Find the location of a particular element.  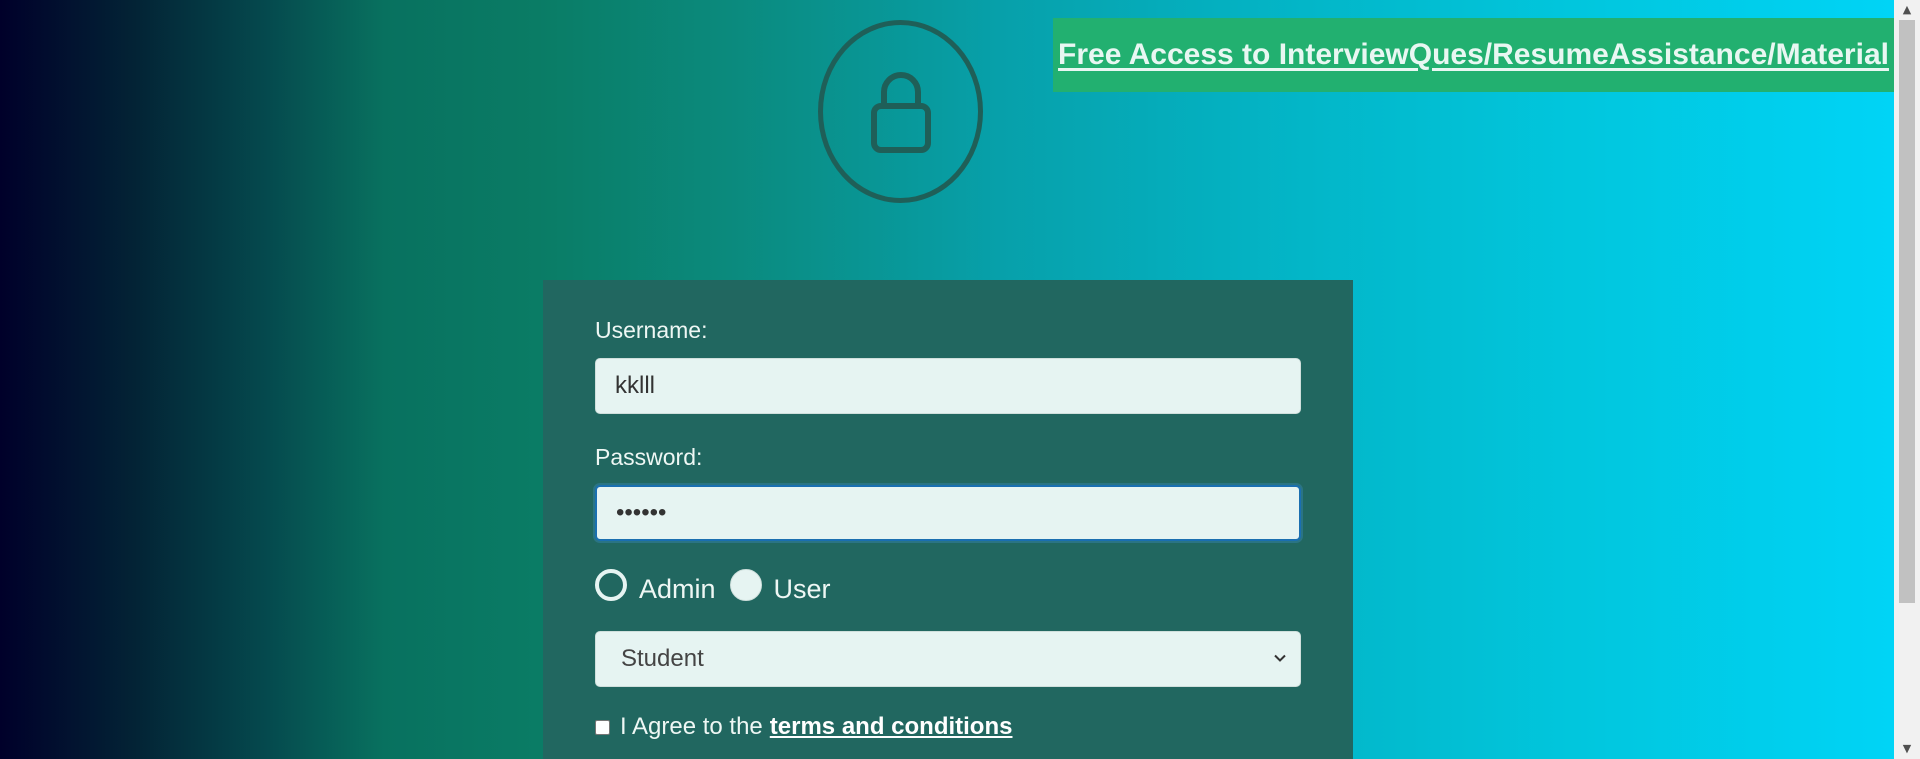

user-radio-label: User is located at coordinates (802, 588).